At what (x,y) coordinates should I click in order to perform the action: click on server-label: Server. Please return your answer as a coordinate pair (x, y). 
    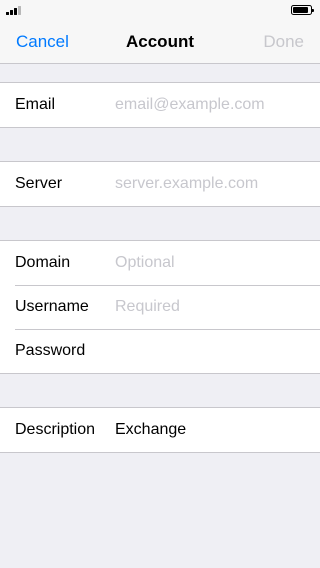
    Looking at the image, I should click on (39, 183).